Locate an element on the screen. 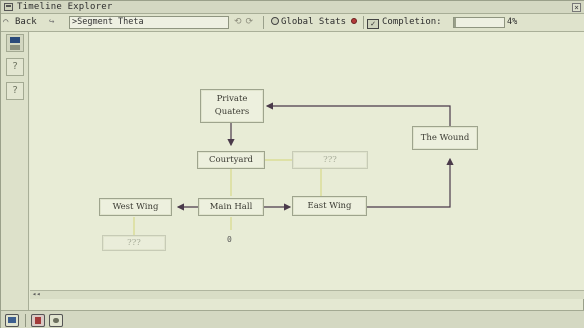 The width and height of the screenshot is (584, 328). monitor-icon is located at coordinates (12, 320).